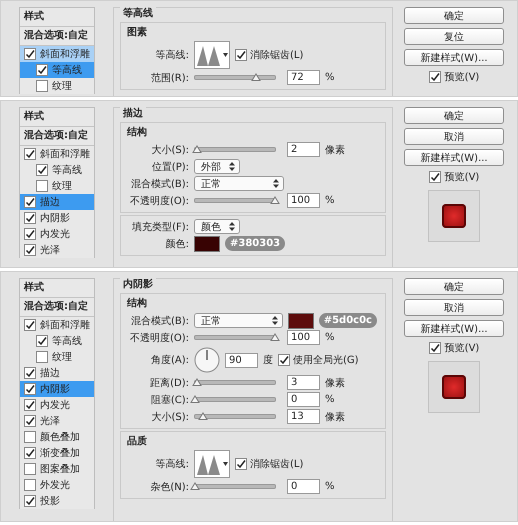 The image size is (518, 525). I want to click on checkbox-label: 使用全局光(G), so click(326, 360).